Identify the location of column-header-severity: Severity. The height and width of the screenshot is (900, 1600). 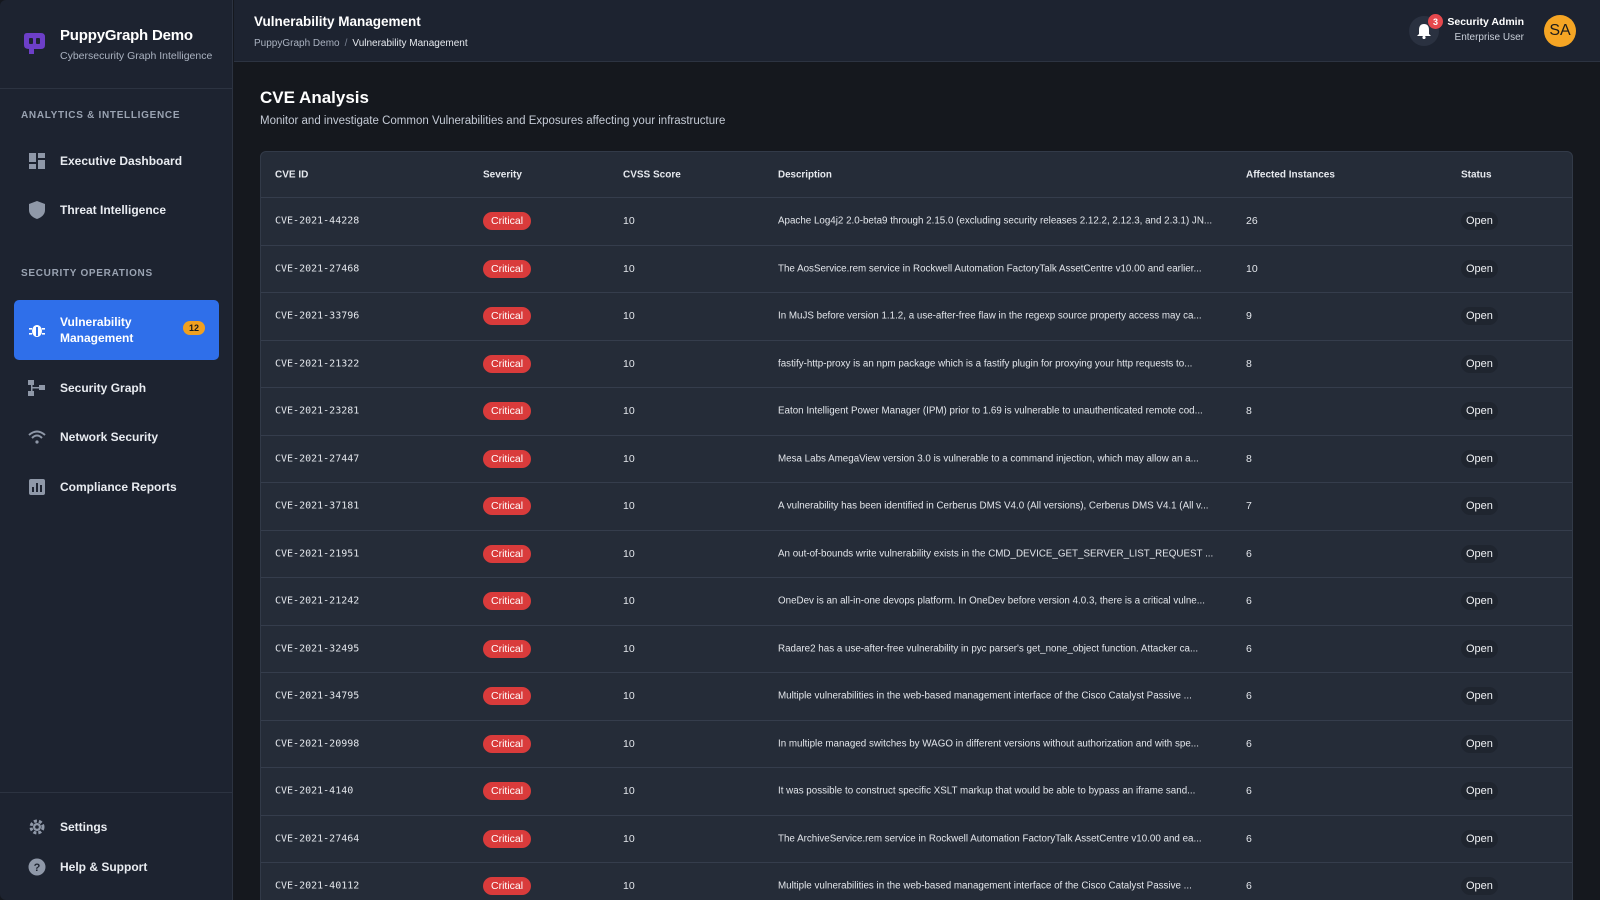
(502, 174).